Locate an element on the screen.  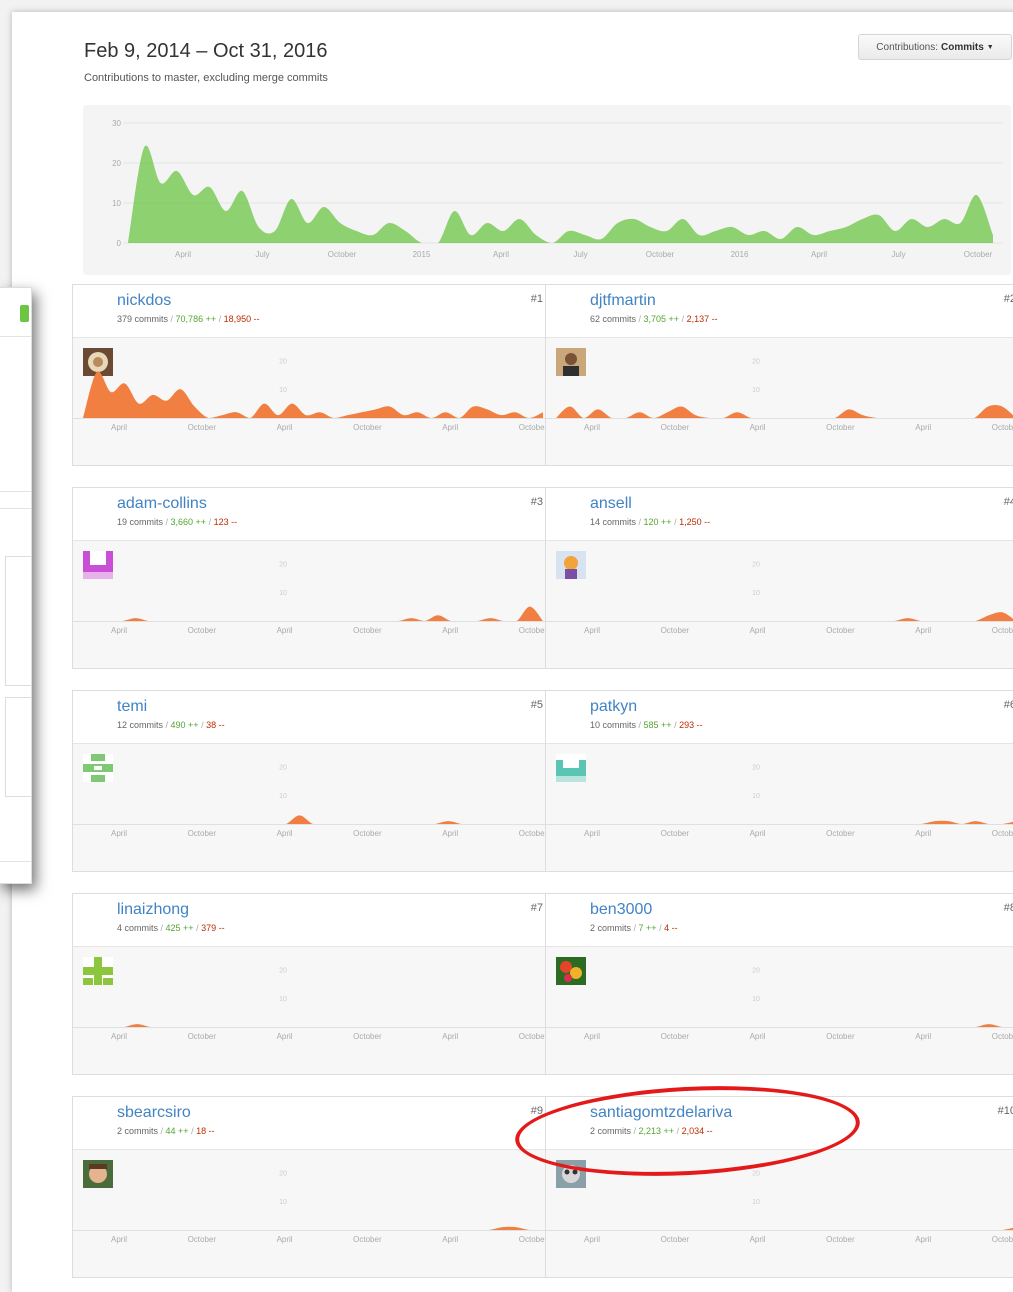
date-range-title: Feb 9, 2014 – Oct 31, 2016 is located at coordinates (206, 51).